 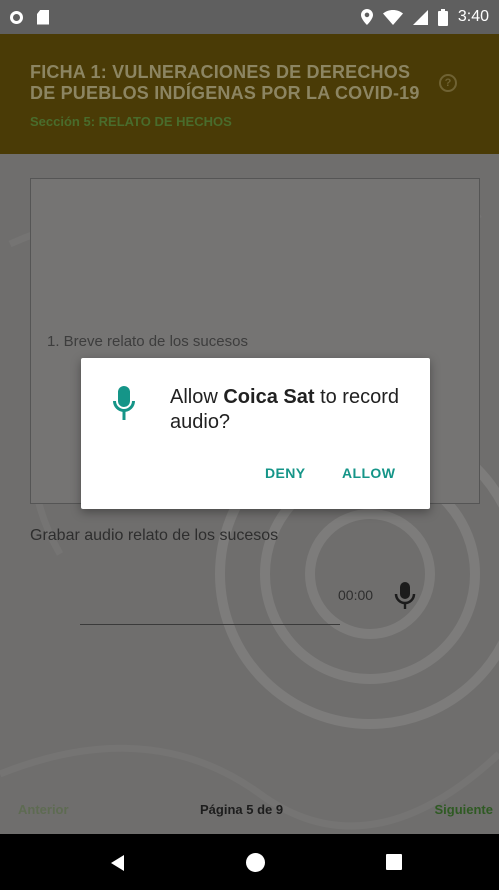 I want to click on signal-icon, so click(x=420, y=17).